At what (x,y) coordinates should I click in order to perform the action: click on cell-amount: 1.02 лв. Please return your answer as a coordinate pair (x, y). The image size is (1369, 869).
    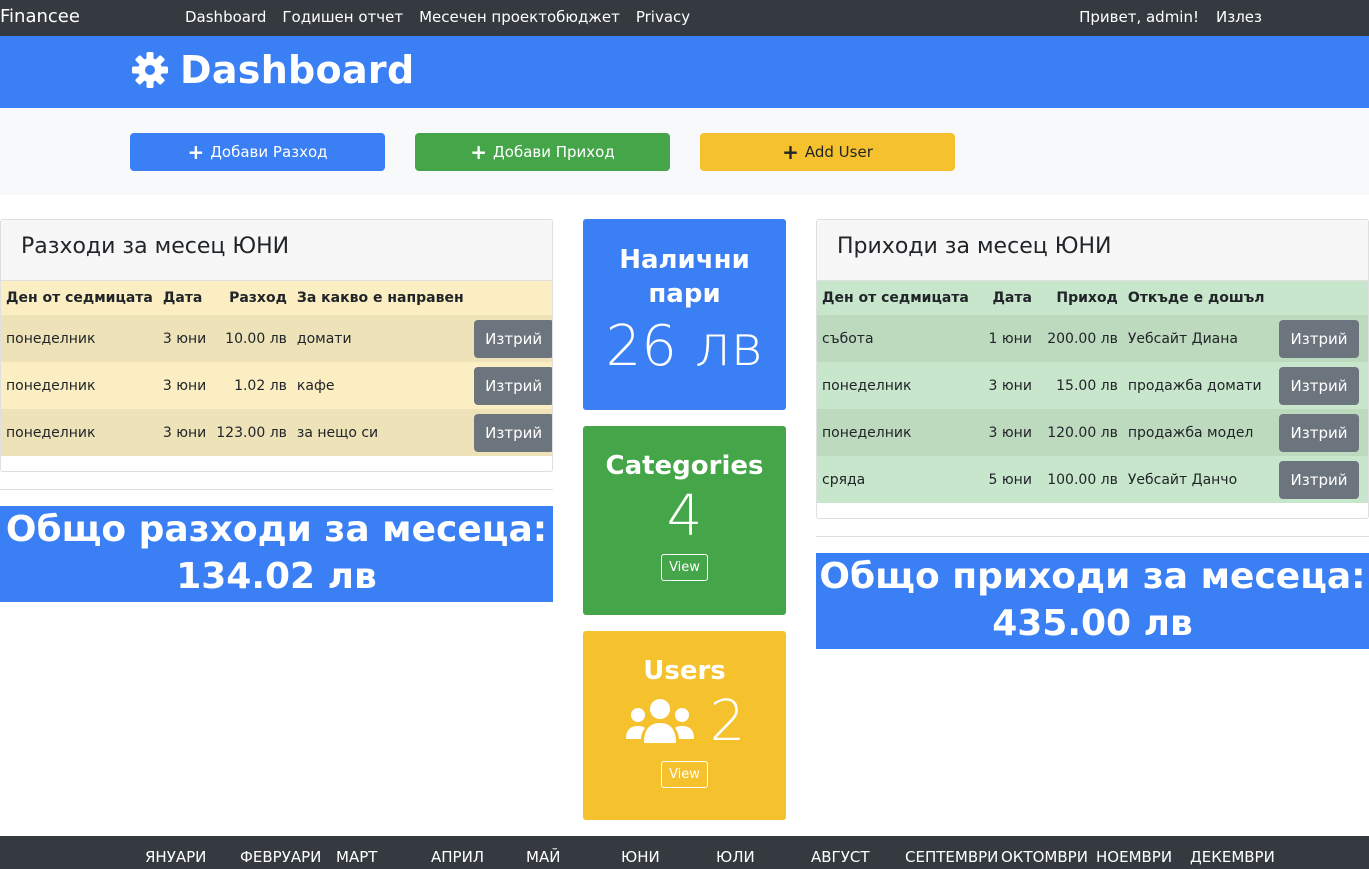
    Looking at the image, I should click on (260, 385).